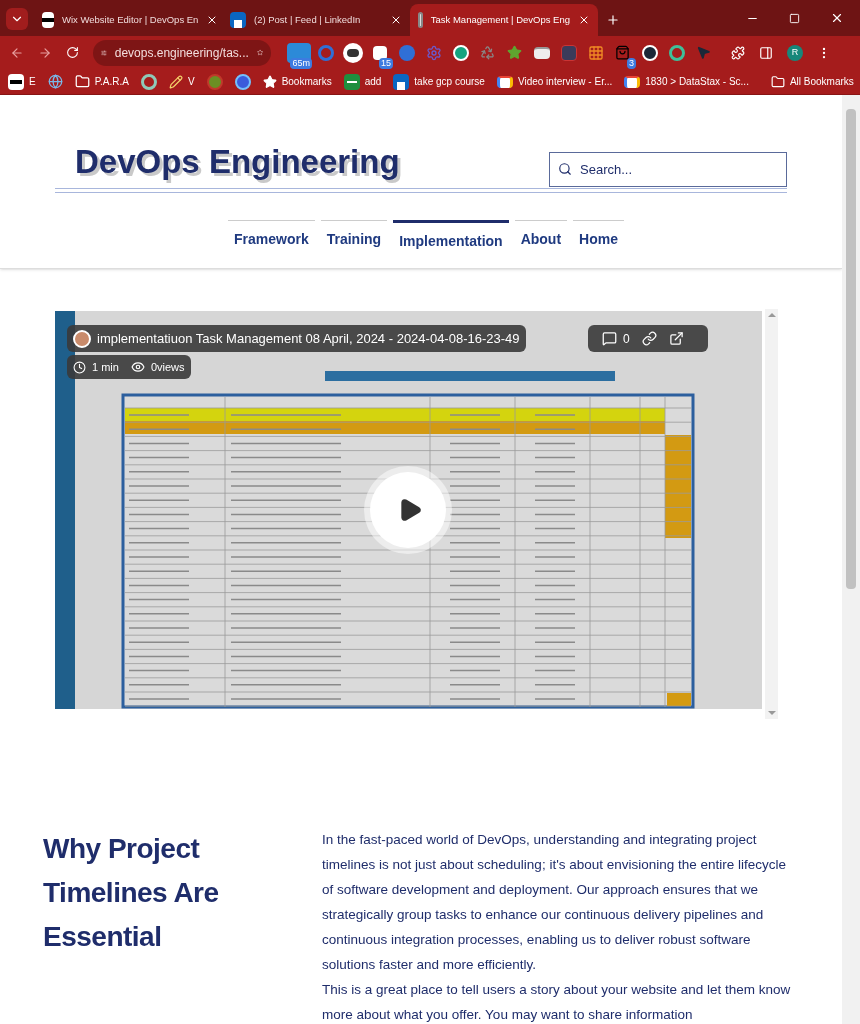 This screenshot has height=1024, width=860. What do you see at coordinates (557, 1002) in the screenshot?
I see `section-paragraph: This is a great place to tell users a story about your website and let them know more about what you offer. You may want to share information` at bounding box center [557, 1002].